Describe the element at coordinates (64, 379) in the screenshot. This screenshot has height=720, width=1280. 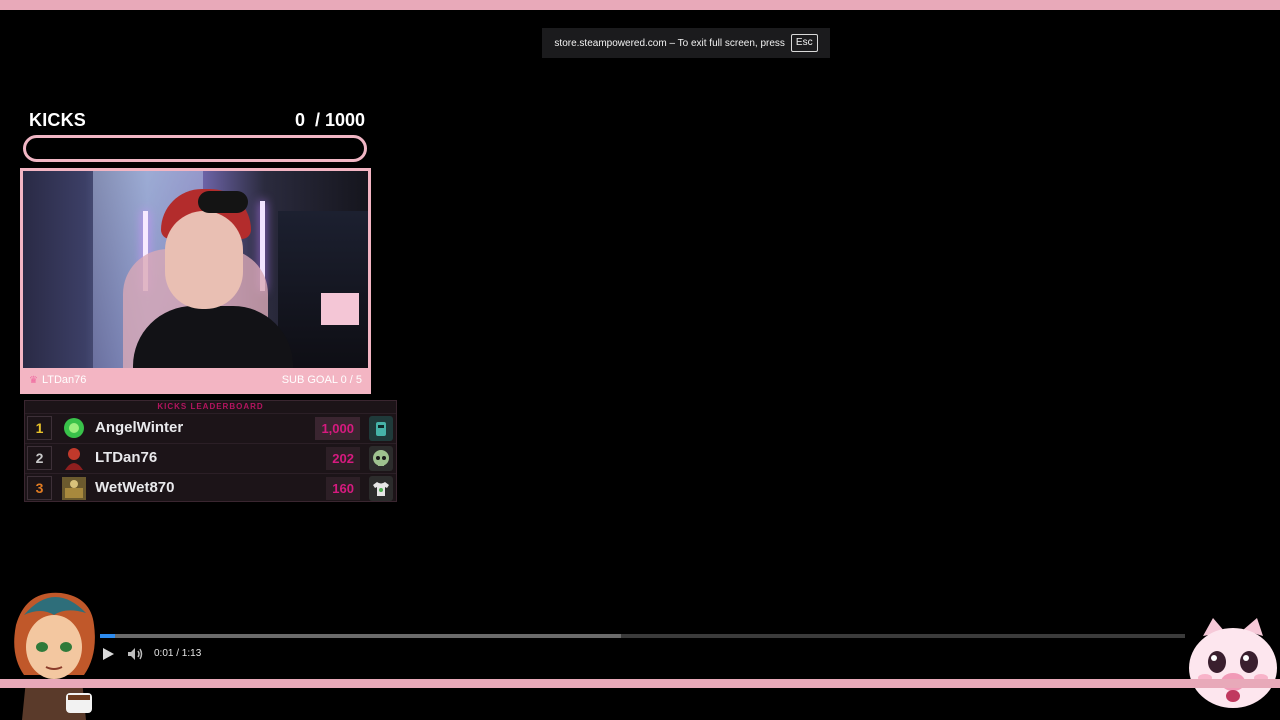
I see `channel-name: LTDan76` at that location.